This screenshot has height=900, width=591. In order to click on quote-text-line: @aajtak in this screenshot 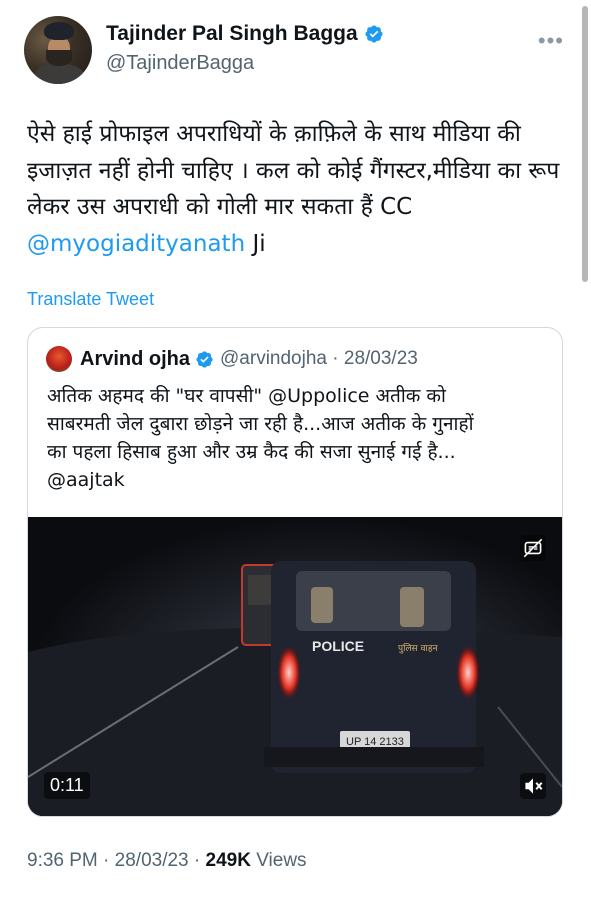, I will do `click(86, 480)`.